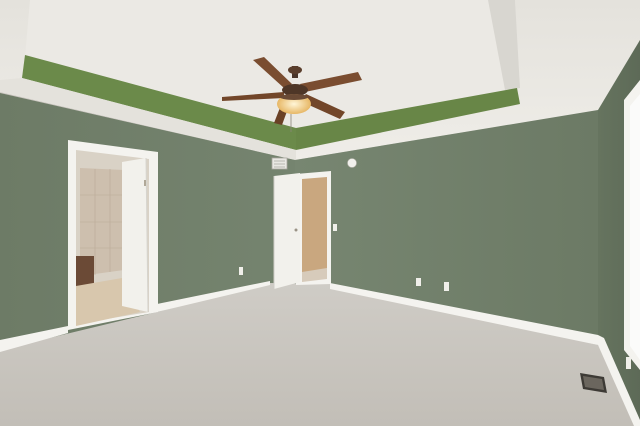 The image size is (640, 426). I want to click on bathroom-doorway, so click(113, 235).